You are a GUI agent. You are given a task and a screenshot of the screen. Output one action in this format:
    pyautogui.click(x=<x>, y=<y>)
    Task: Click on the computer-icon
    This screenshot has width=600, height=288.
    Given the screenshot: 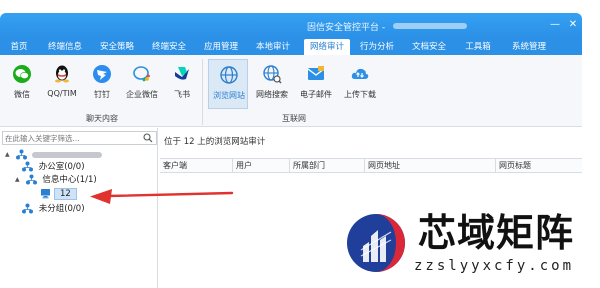 What is the action you would take?
    pyautogui.click(x=45, y=194)
    